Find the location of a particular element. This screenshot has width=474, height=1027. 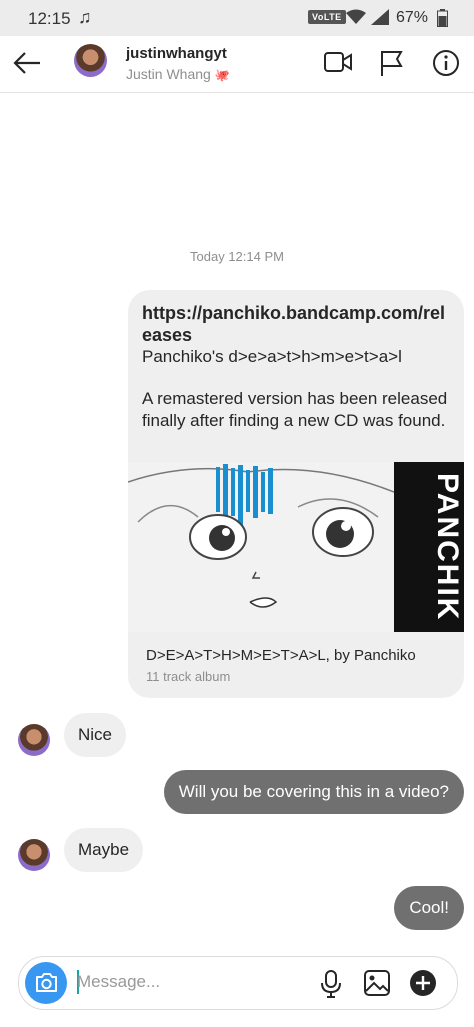

camera-icon is located at coordinates (46, 982).